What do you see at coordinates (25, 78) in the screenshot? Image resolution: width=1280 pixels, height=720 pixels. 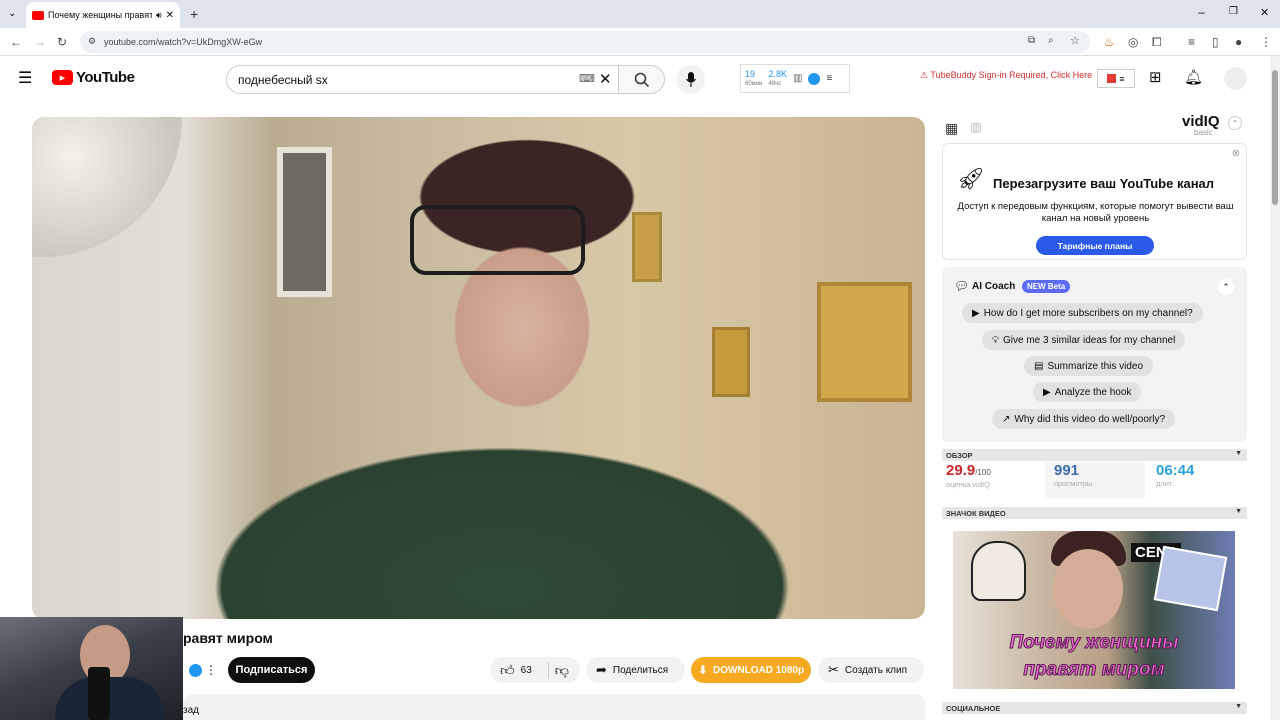 I see `hamburger-menu-icon: ☰` at bounding box center [25, 78].